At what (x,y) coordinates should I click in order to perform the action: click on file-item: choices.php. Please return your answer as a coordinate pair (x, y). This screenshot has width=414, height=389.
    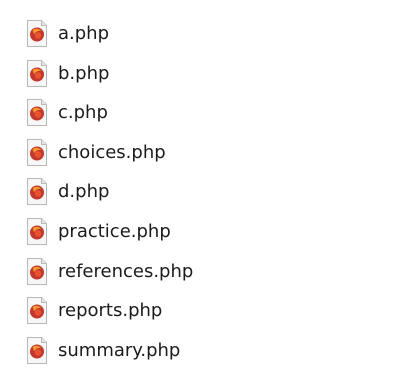
    Looking at the image, I should click on (109, 152).